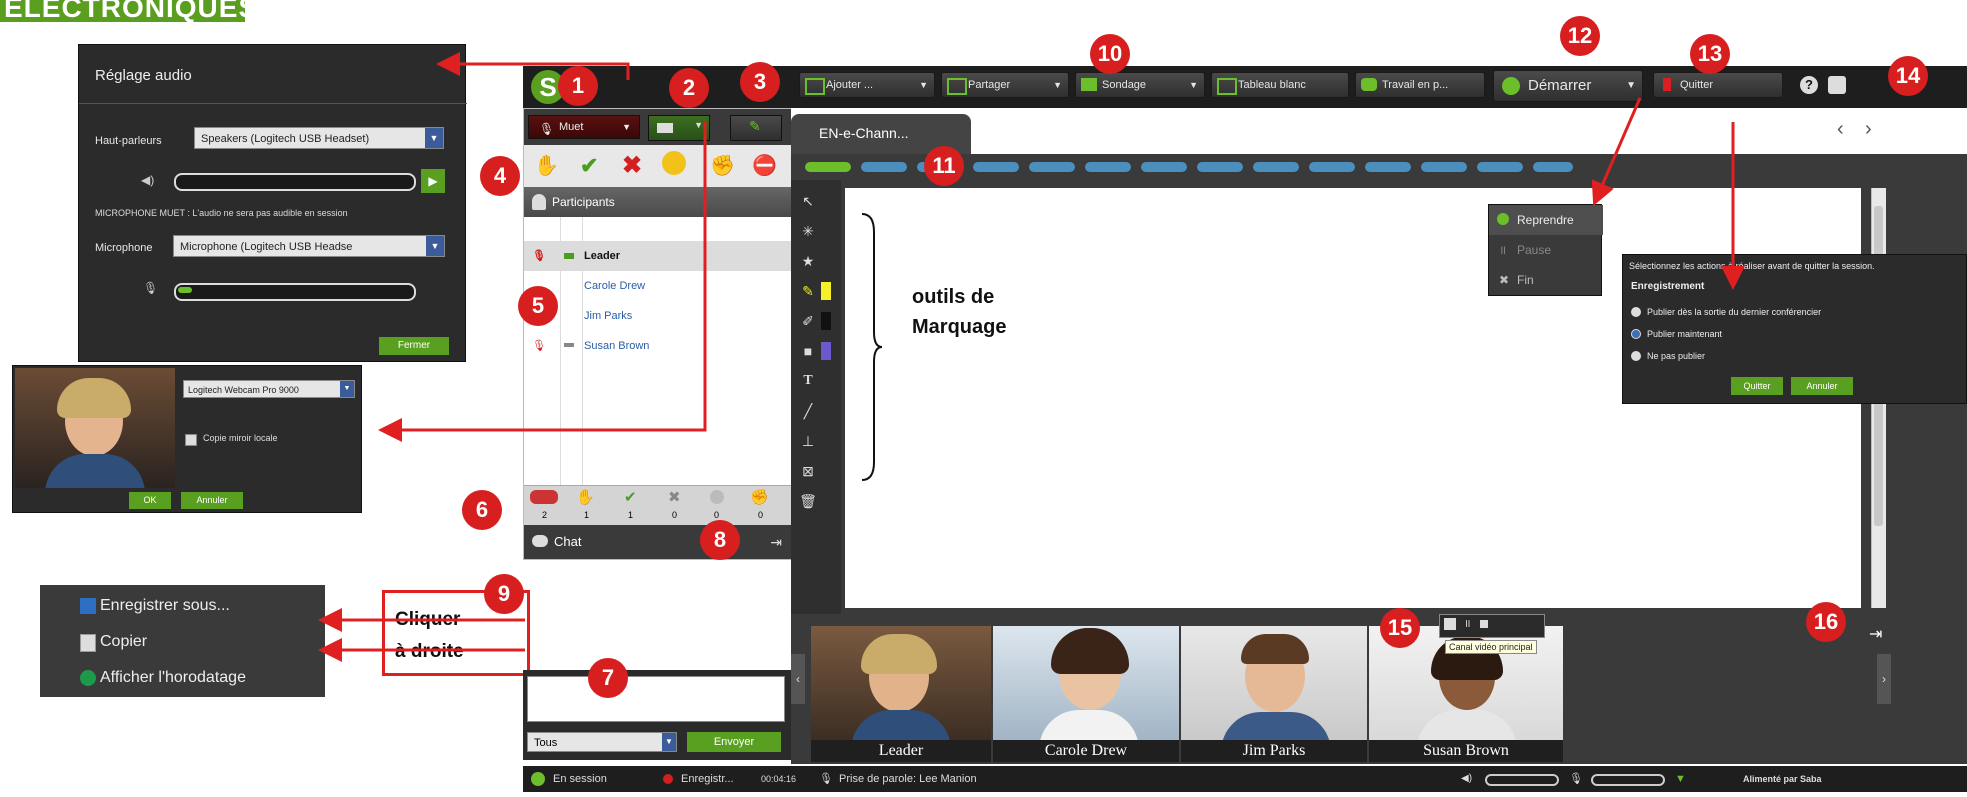 The image size is (1967, 797). I want to click on video-tile-carole-drew, so click(1086, 685).